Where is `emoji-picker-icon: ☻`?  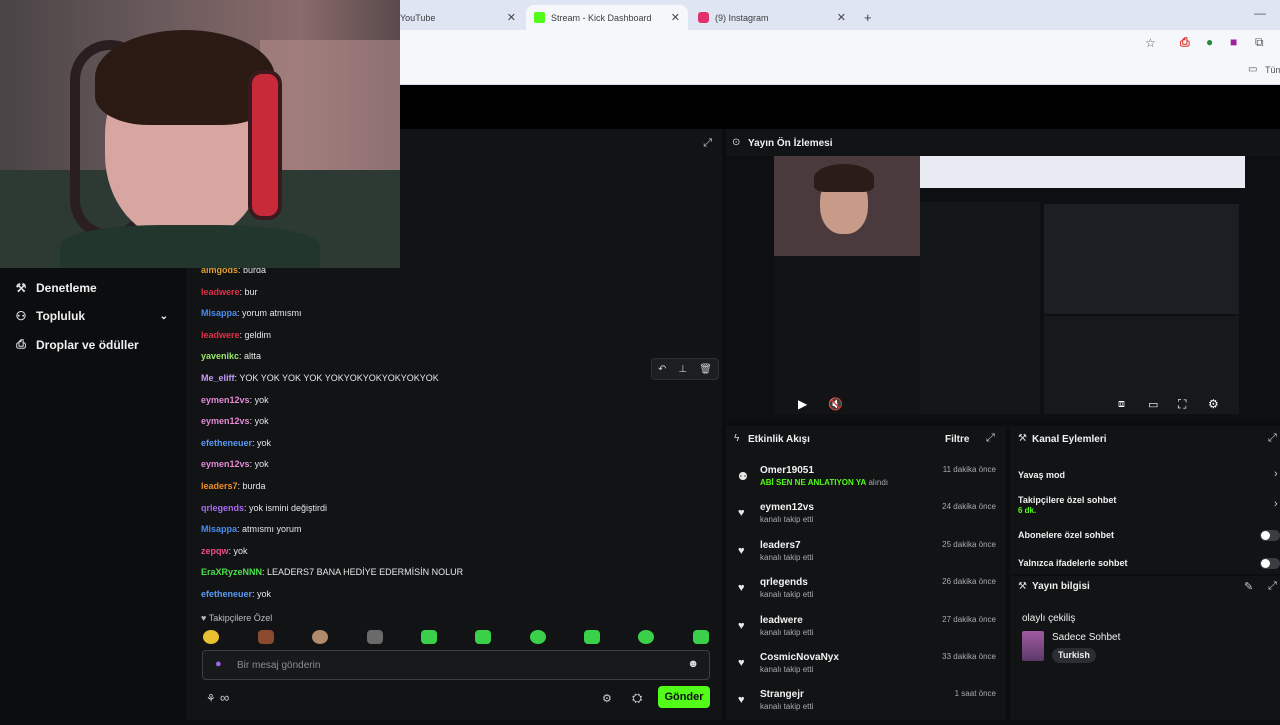 emoji-picker-icon: ☻ is located at coordinates (693, 664).